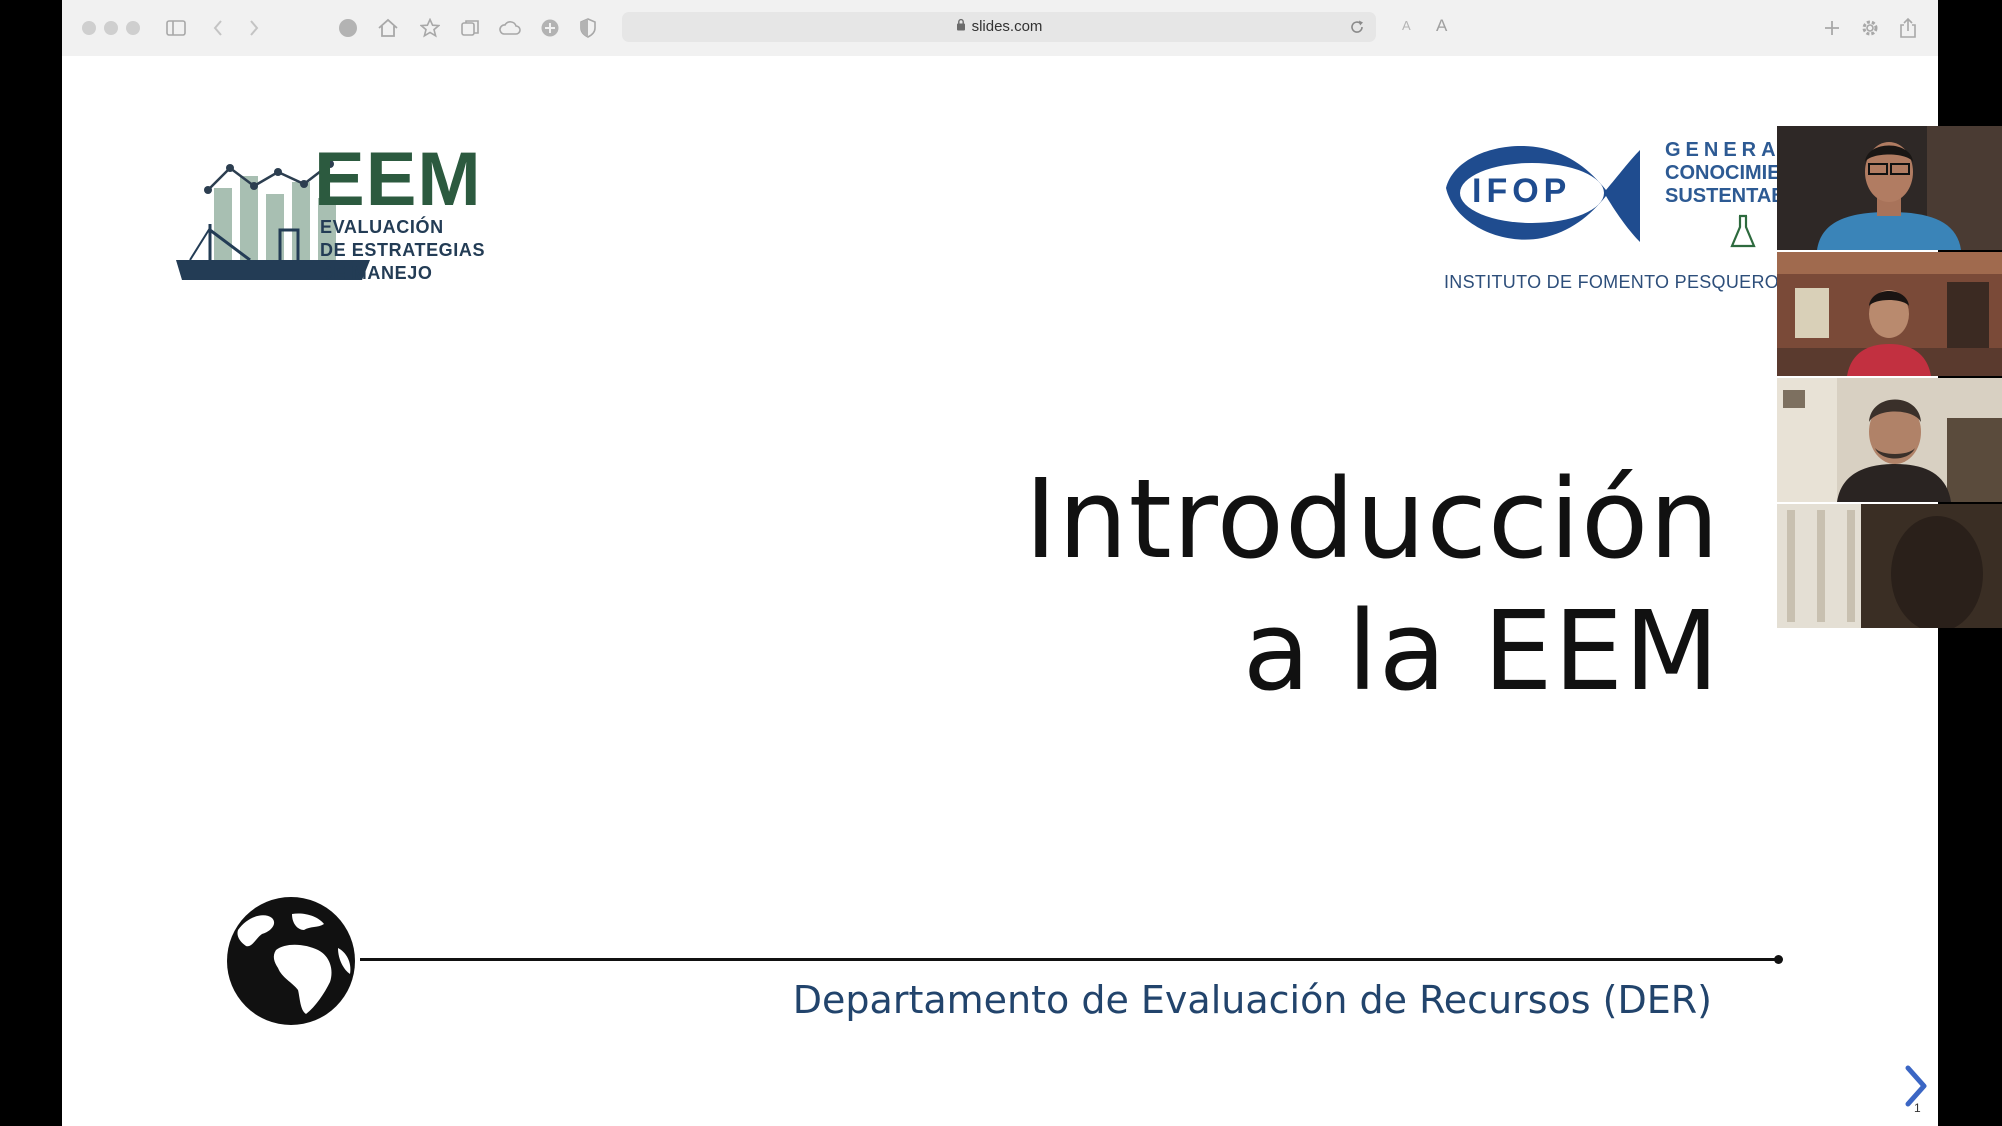 Image resolution: width=2002 pixels, height=1126 pixels. I want to click on url-display: slides.com, so click(999, 27).